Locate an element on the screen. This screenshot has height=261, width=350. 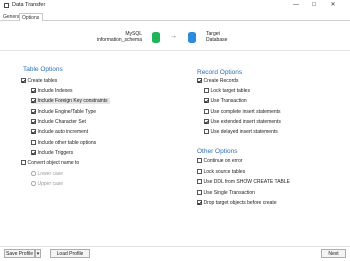
app-icon is located at coordinates (6, 5).